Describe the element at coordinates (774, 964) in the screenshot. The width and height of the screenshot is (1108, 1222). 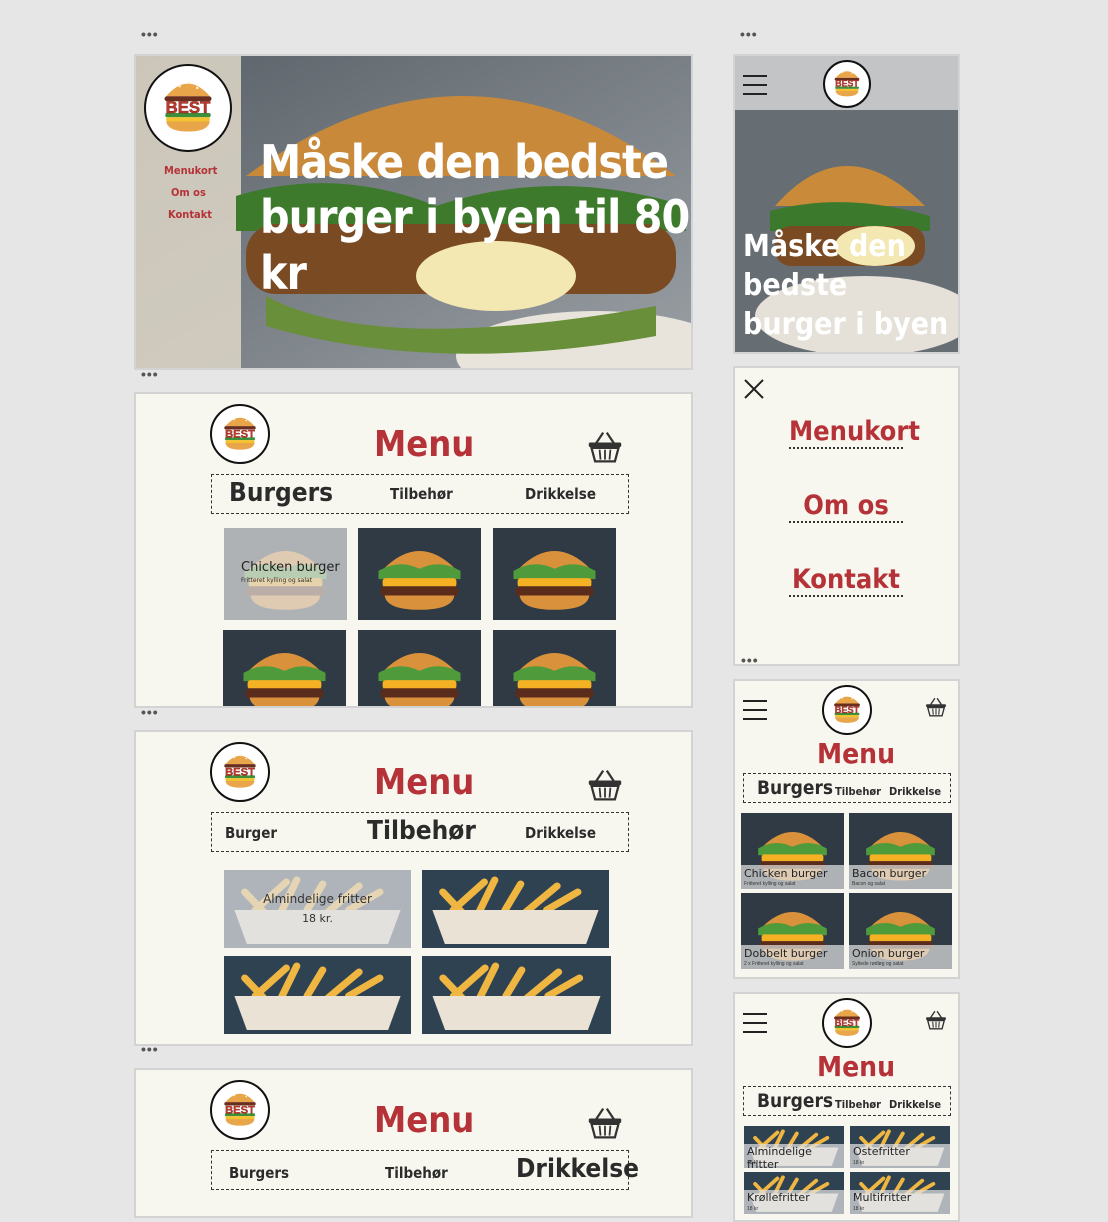
I see `product-desc: 2 x Fritteret kylling og salat` at that location.